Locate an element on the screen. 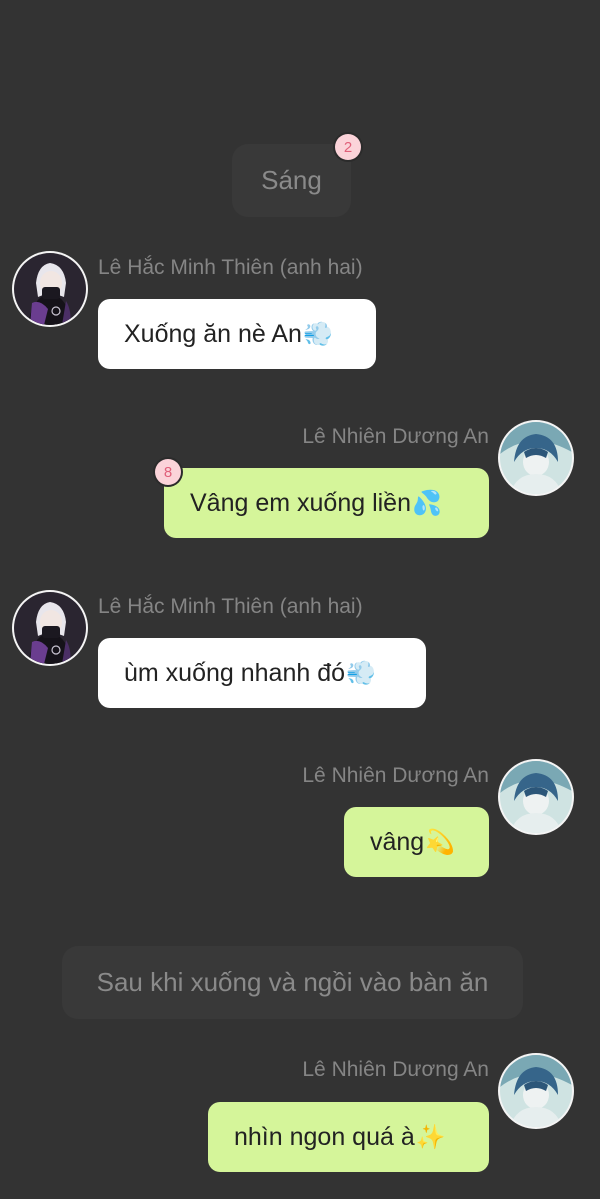  message-text: Xuống ăn nè An is located at coordinates (213, 333).